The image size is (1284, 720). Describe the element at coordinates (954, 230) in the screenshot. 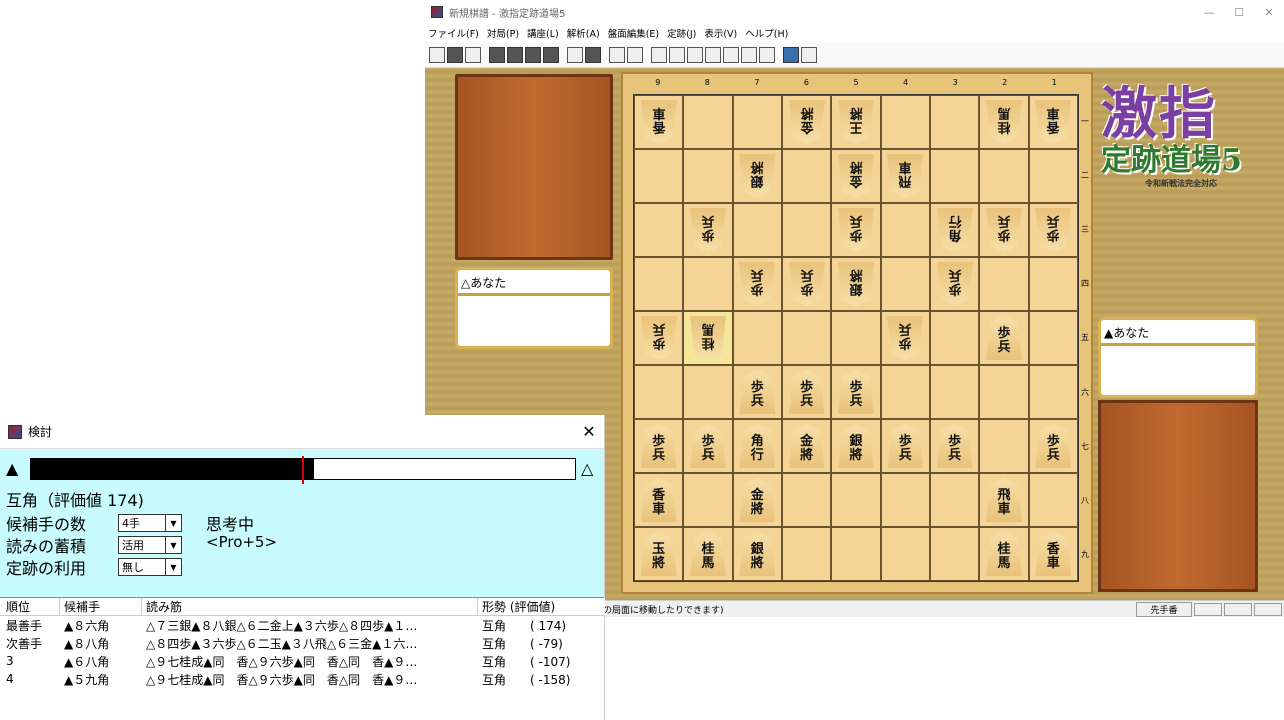

I see `board-square: 角行` at that location.